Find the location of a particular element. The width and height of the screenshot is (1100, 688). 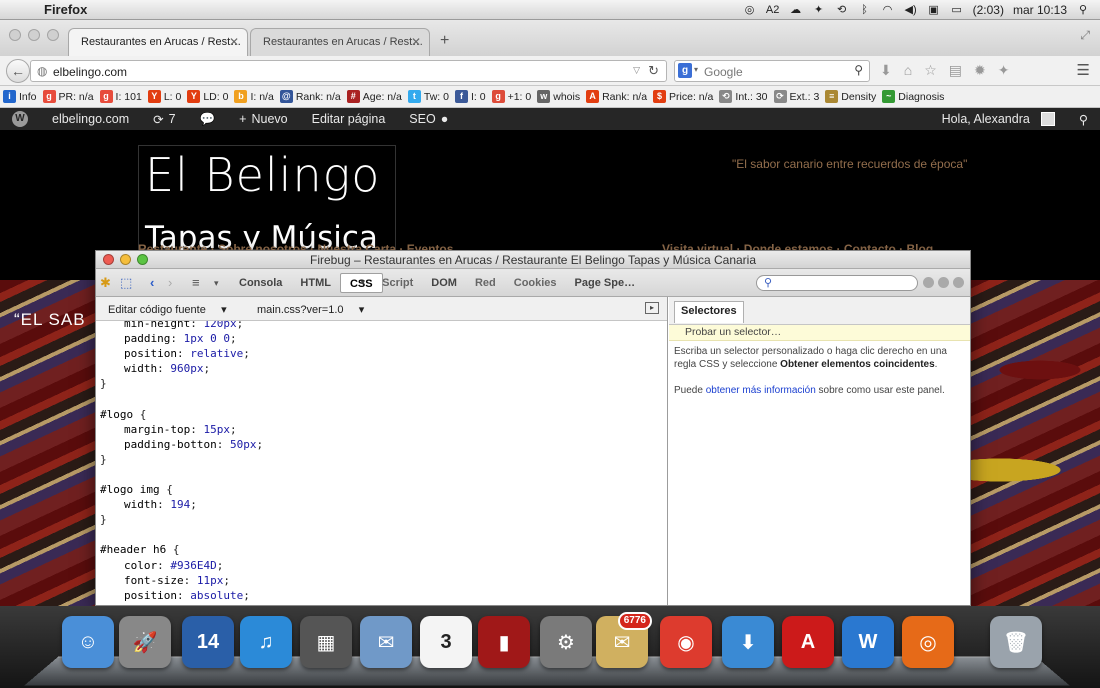

css-value: 960px is located at coordinates (186, 368).